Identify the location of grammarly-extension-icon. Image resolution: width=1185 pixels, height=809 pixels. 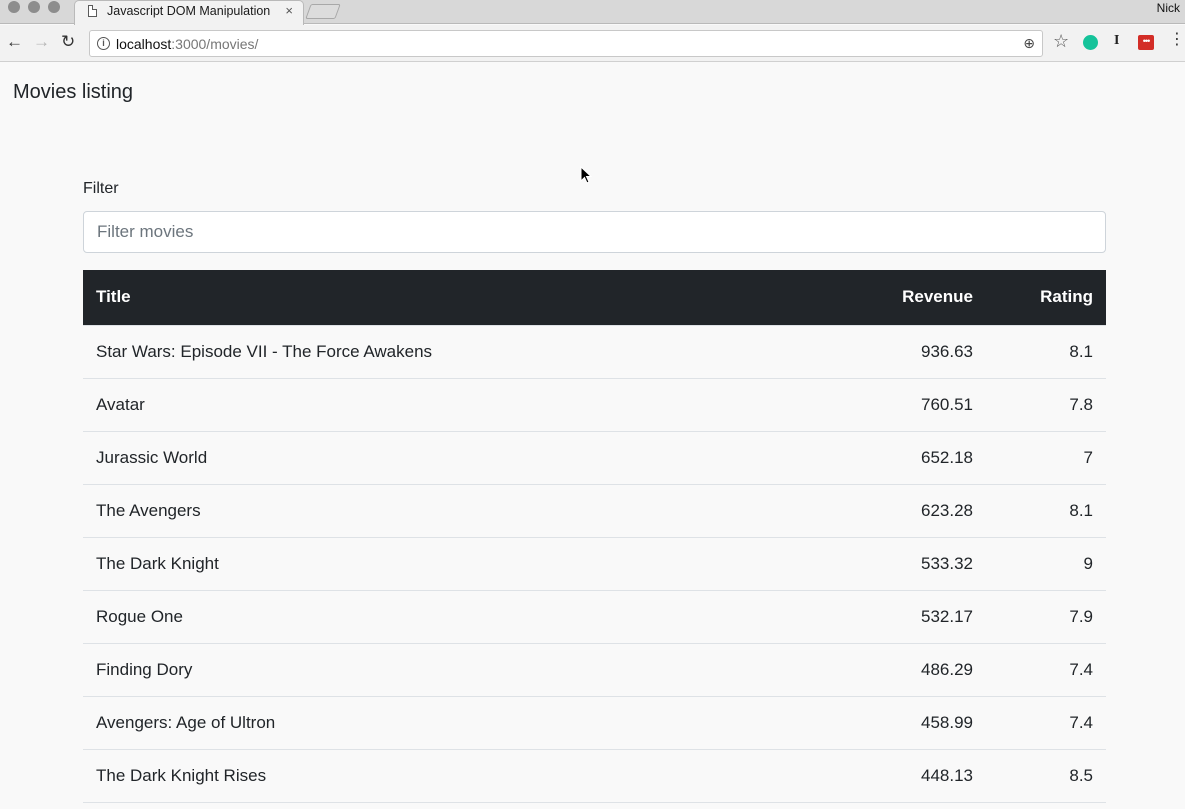
(1090, 42).